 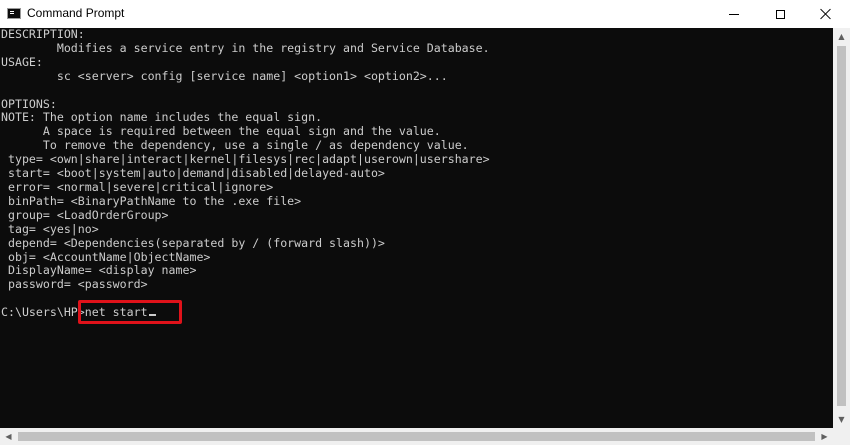 I want to click on minimize-button, so click(x=734, y=14).